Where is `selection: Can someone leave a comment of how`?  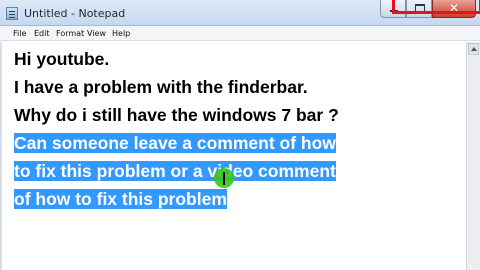
selection: Can someone leave a comment of how is located at coordinates (175, 143).